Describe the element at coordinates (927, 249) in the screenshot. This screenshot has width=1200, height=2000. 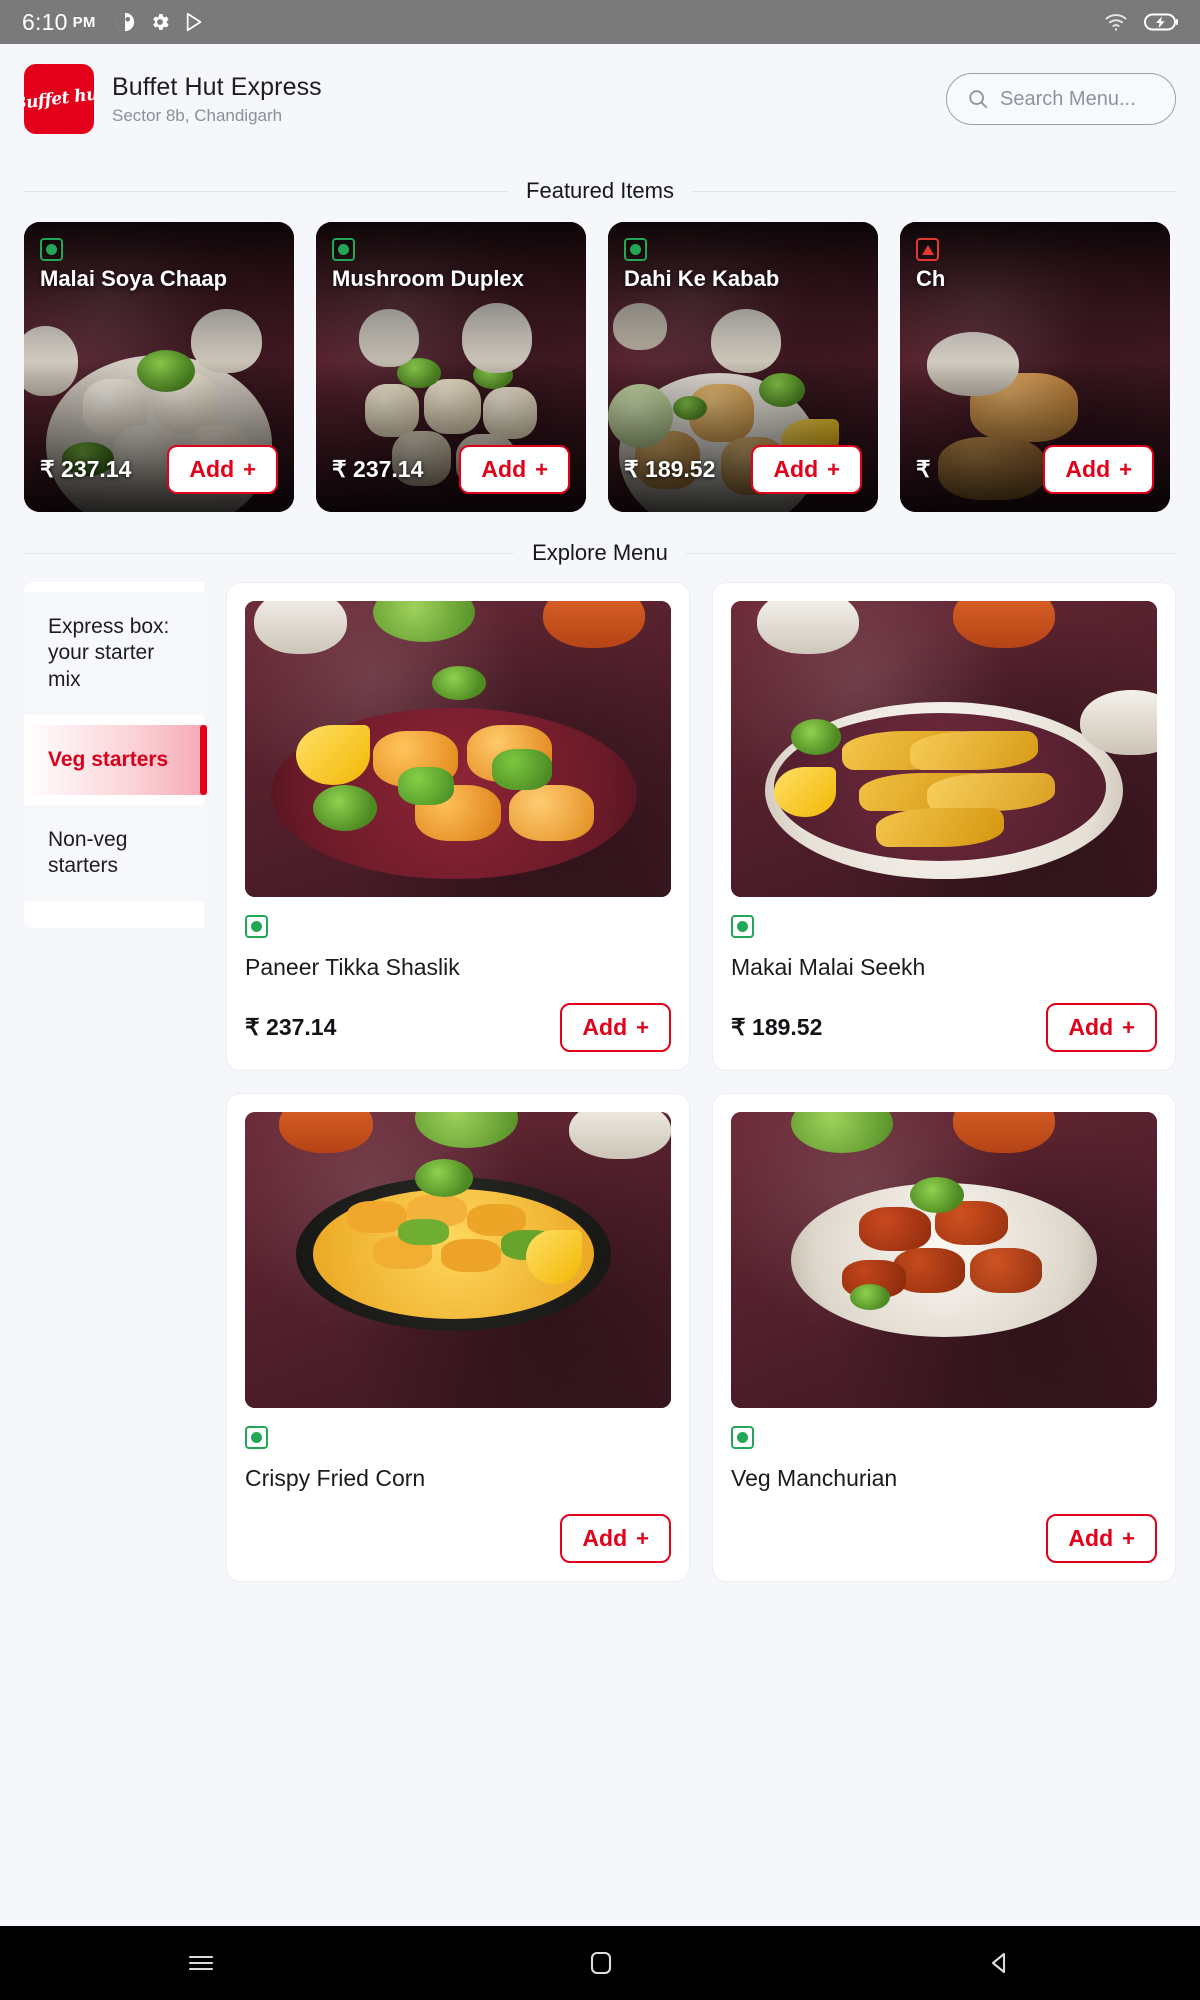
I see `nonveg-indicator-icon` at that location.